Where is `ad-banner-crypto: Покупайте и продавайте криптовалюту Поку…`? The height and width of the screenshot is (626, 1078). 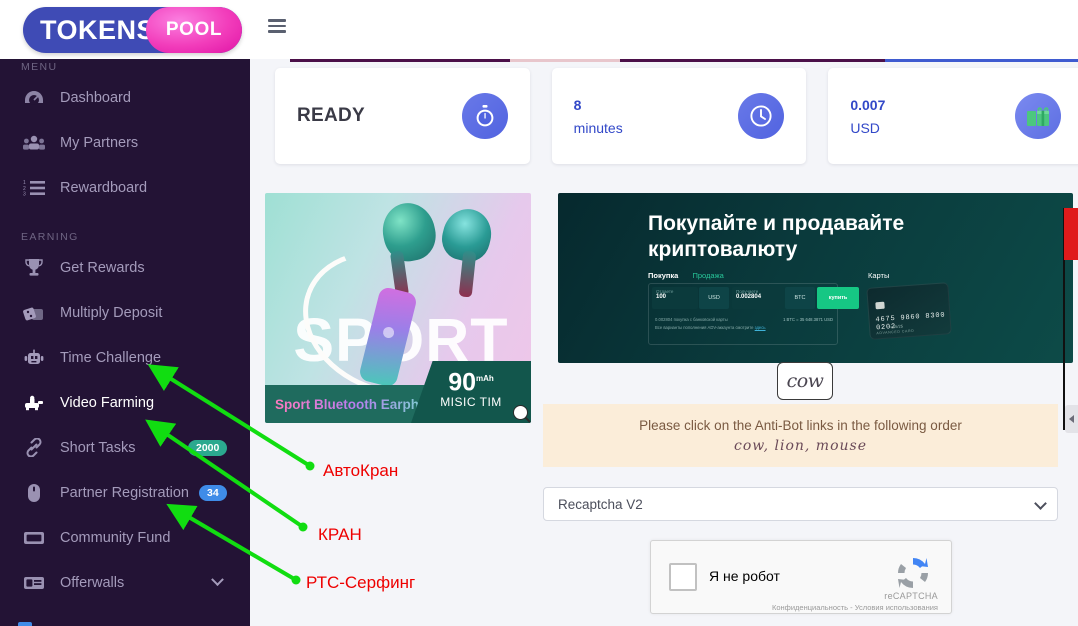 ad-banner-crypto: Покупайте и продавайте криптовалюту Поку… is located at coordinates (815, 278).